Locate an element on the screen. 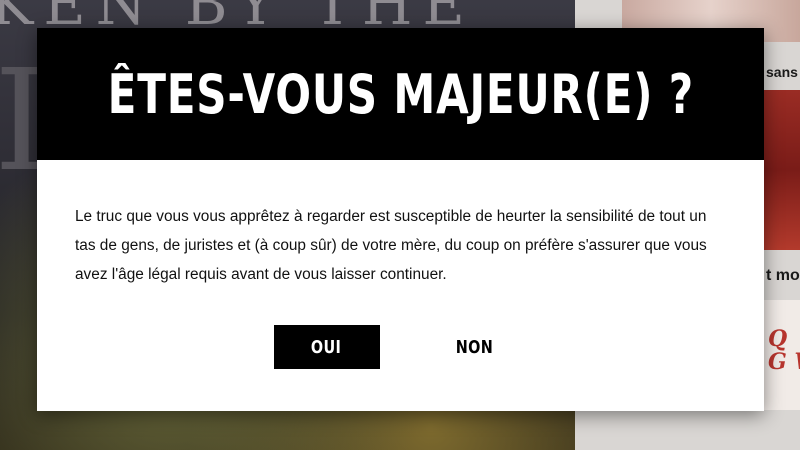 The image size is (800, 450). modal-title: ÊTES-VOUS MAJEUR(E) ? is located at coordinates (400, 94).